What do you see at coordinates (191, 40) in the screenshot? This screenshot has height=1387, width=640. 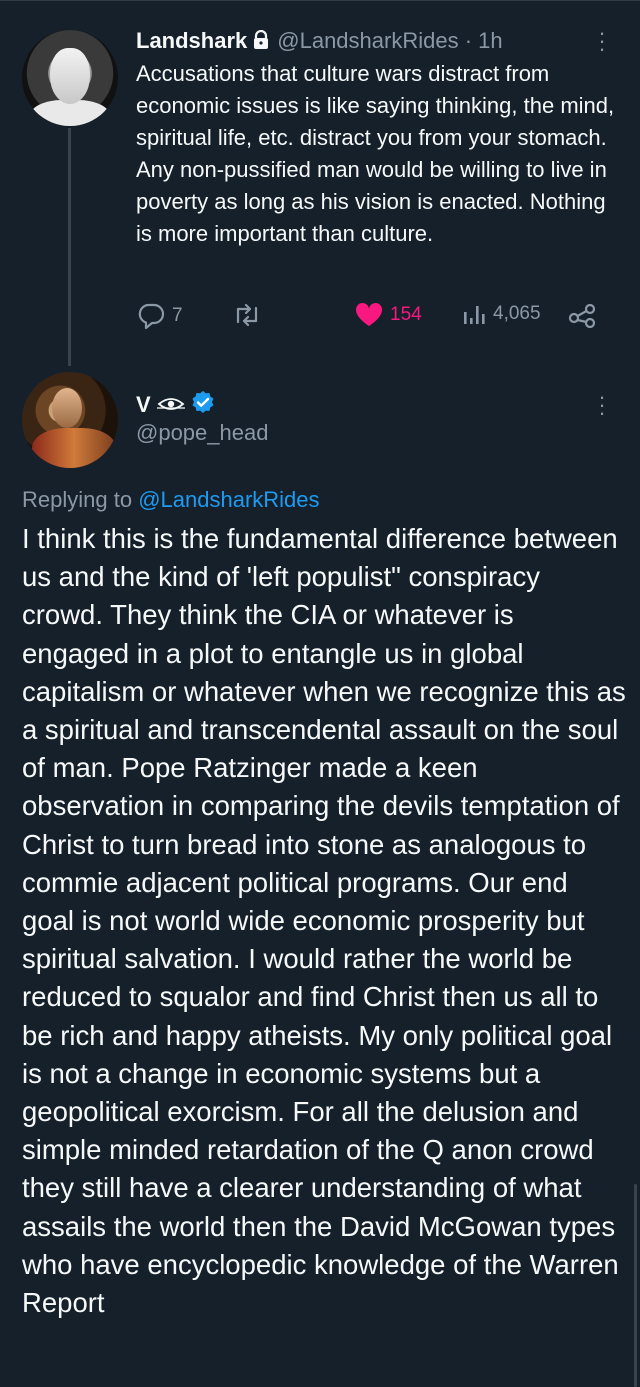 I see `tweet1-author-name: Landshark` at bounding box center [191, 40].